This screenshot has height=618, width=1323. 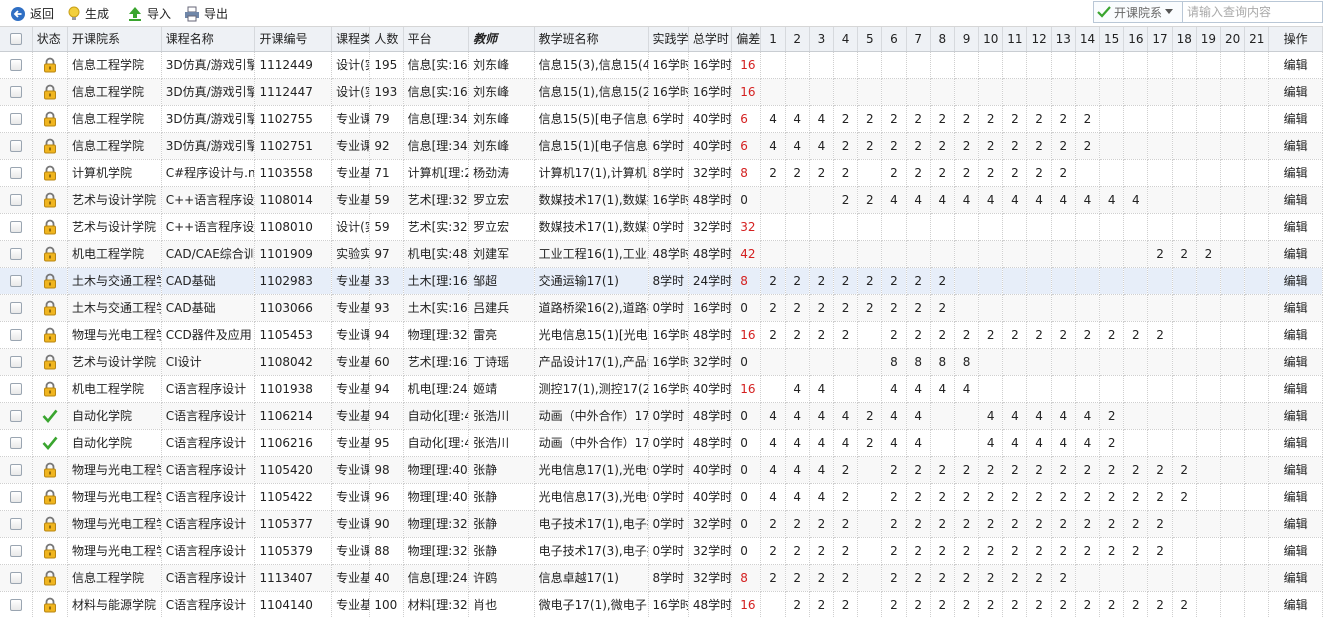 I want to click on col-week-14: 14, so click(x=1088, y=39).